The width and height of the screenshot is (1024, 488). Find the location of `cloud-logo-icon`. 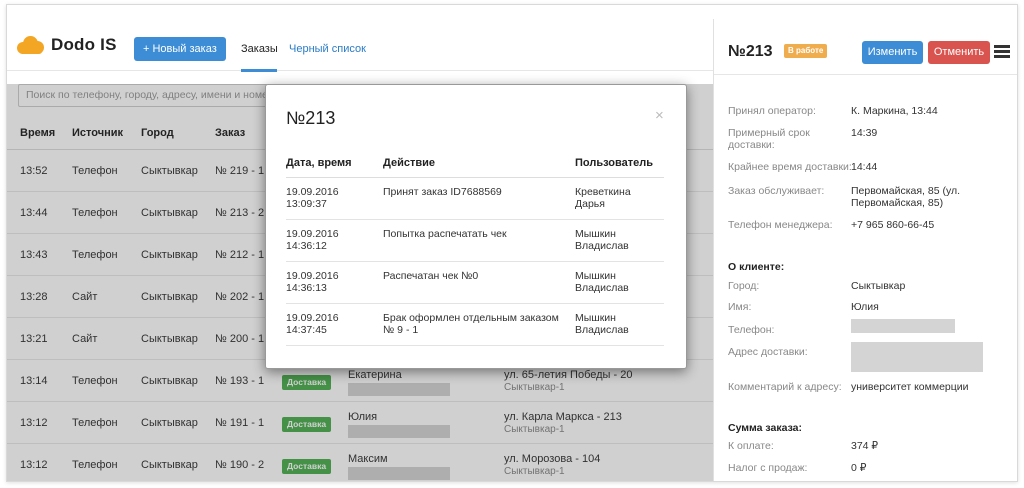

cloud-logo-icon is located at coordinates (31, 45).